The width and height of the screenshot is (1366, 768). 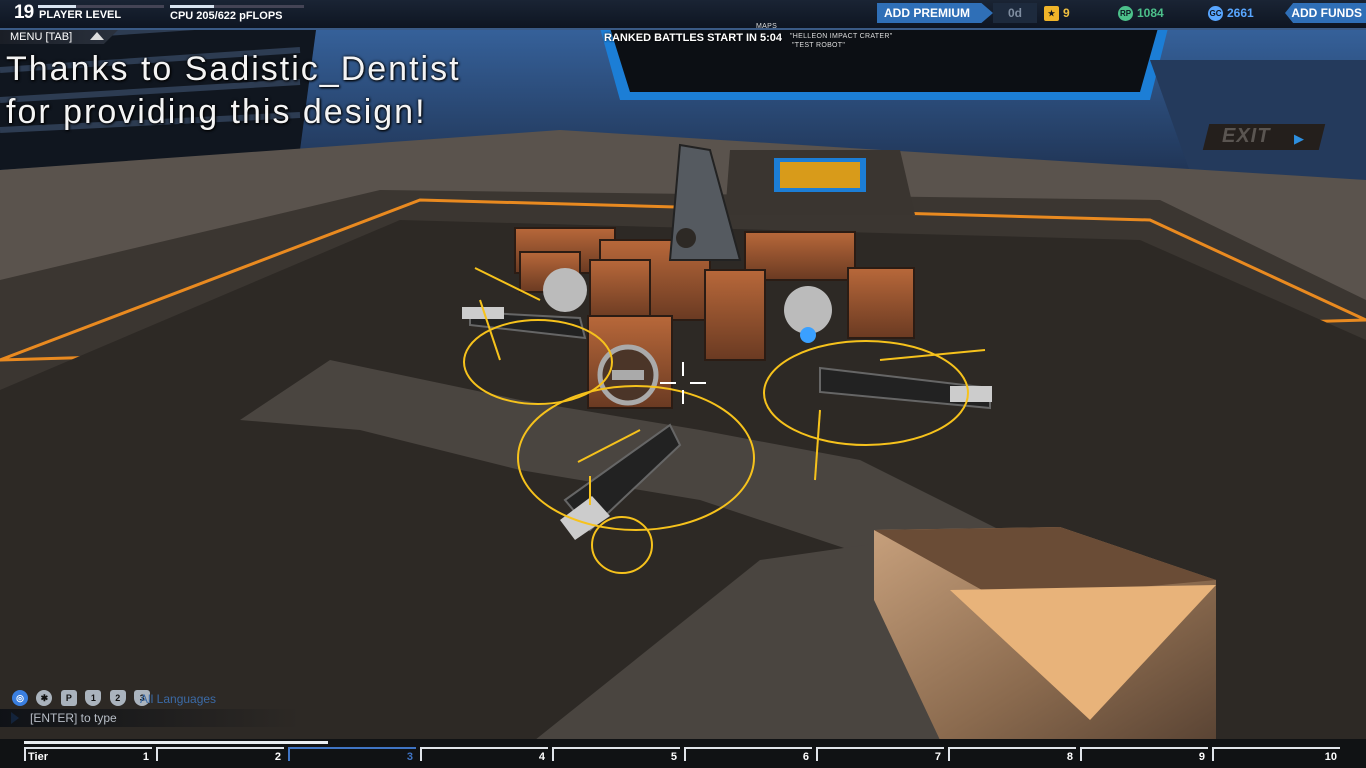 I want to click on tier-number: 8, so click(x=1069, y=757).